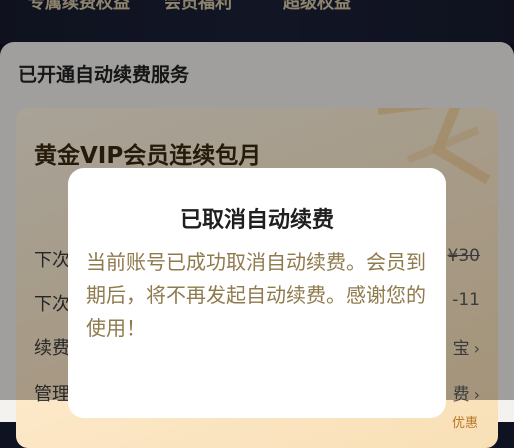  Describe the element at coordinates (256, 220) in the screenshot. I see `dialog-title: 已取消自动续费` at that location.